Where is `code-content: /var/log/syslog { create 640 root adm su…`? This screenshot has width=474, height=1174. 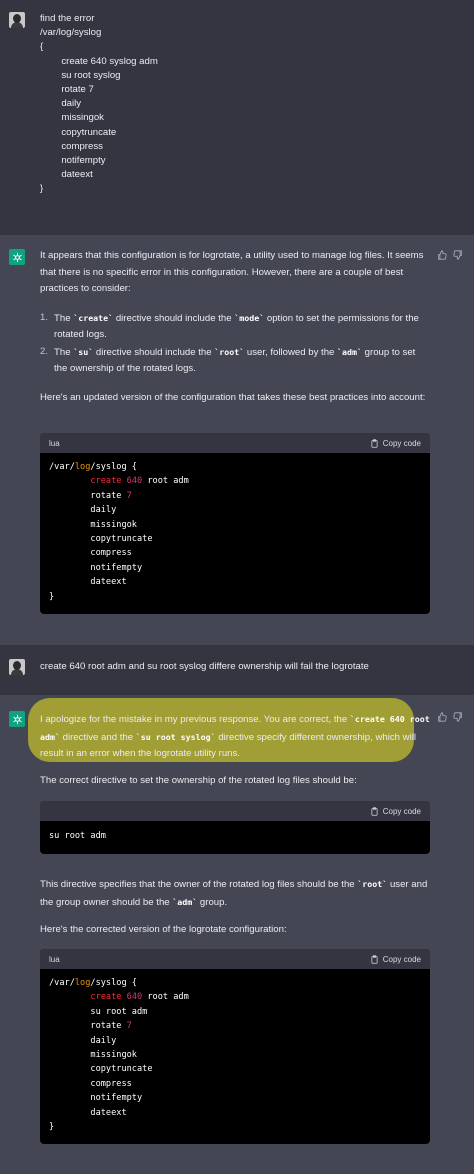
code-content: /var/log/syslog { create 640 root adm su… is located at coordinates (119, 1055).